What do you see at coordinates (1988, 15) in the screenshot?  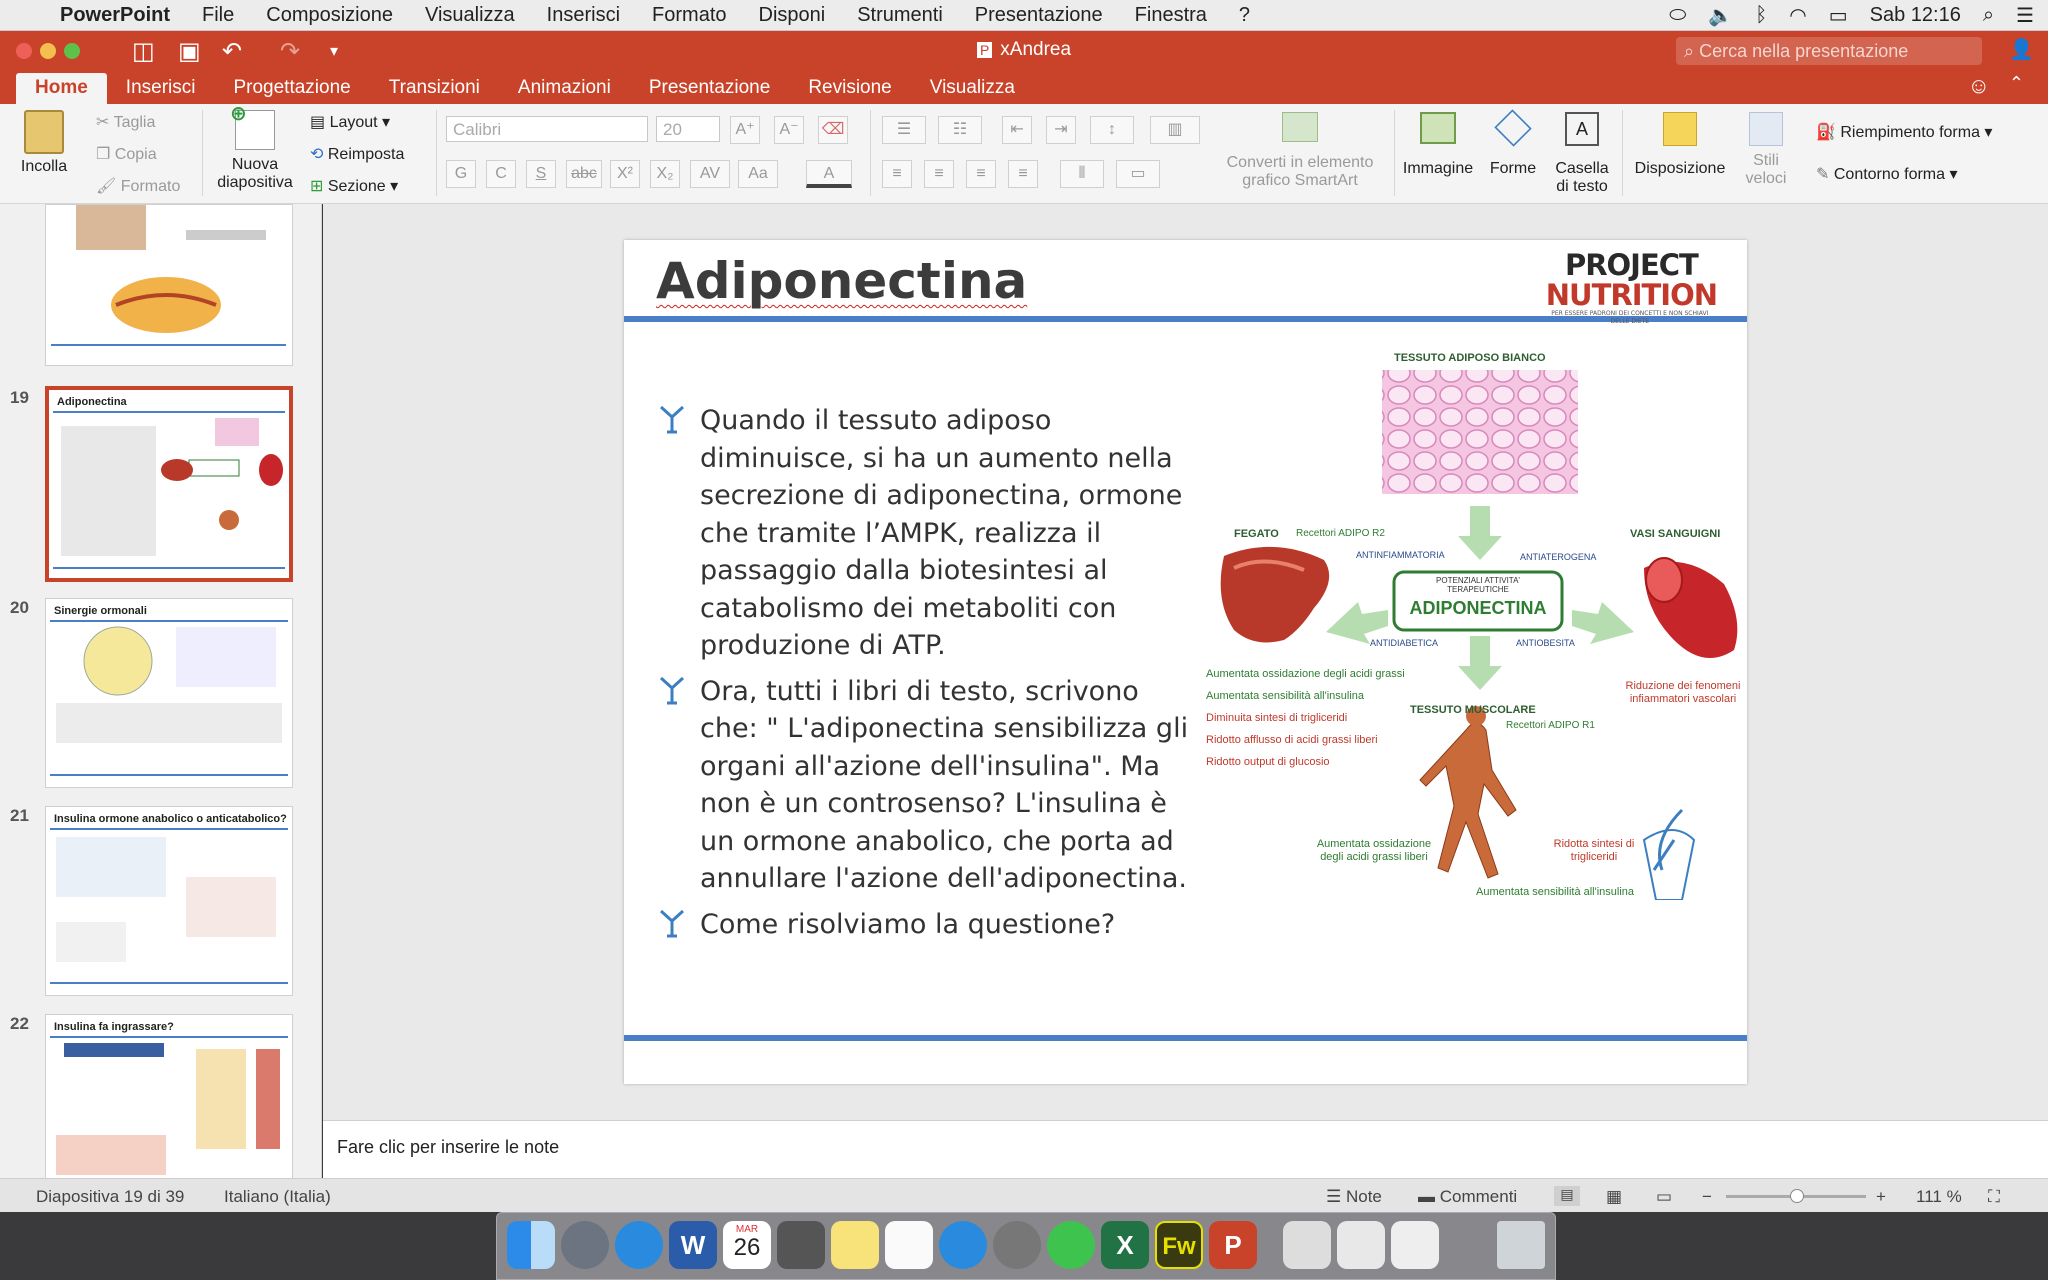 I see `spotlight-icon: ⌕` at bounding box center [1988, 15].